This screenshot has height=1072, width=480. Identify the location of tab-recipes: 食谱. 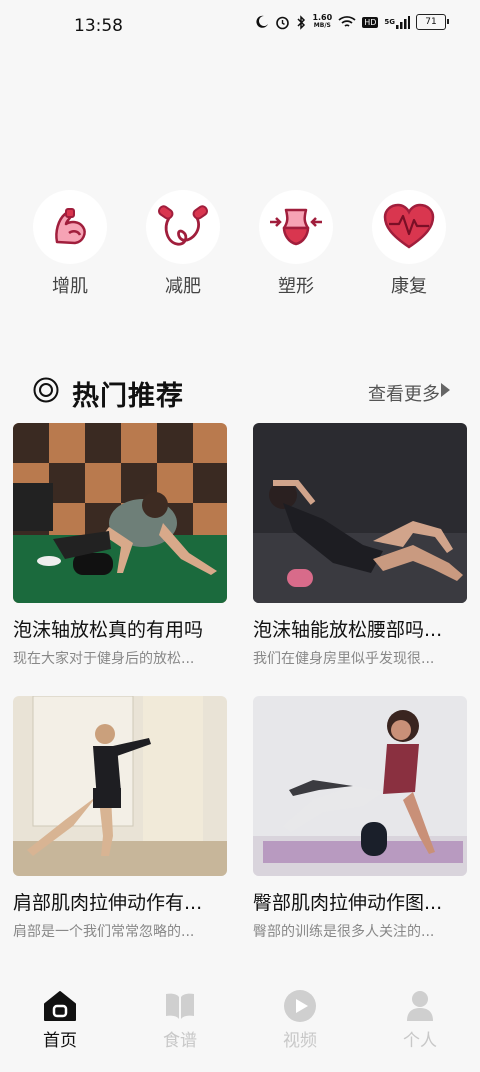
(180, 1019).